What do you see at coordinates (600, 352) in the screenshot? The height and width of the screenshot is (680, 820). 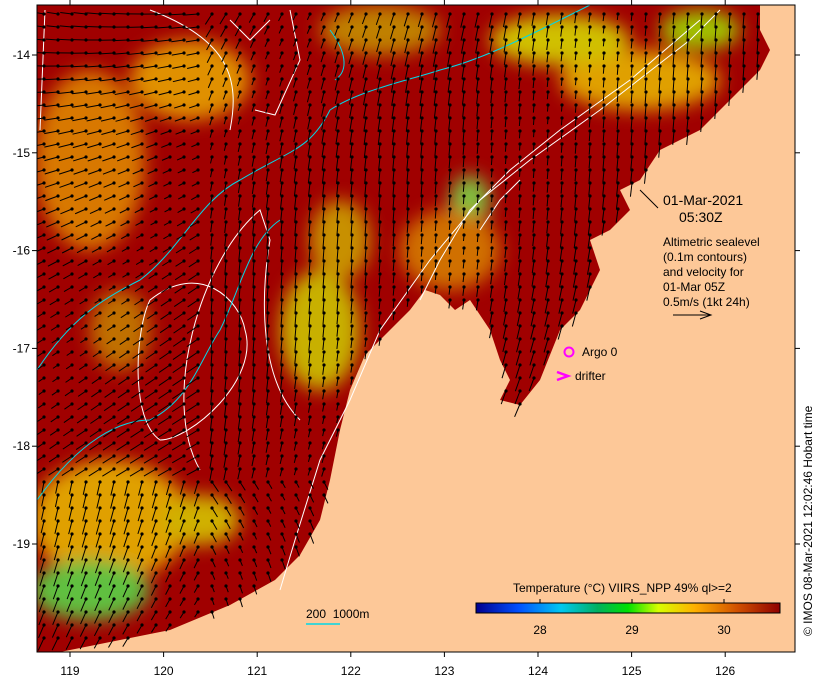 I see `argo-legend-label: Argo 0` at bounding box center [600, 352].